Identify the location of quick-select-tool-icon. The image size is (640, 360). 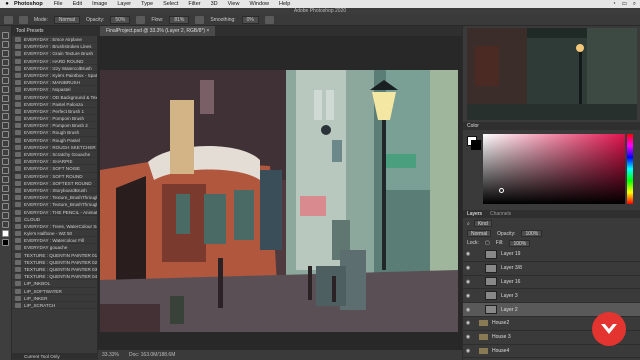
(5, 62).